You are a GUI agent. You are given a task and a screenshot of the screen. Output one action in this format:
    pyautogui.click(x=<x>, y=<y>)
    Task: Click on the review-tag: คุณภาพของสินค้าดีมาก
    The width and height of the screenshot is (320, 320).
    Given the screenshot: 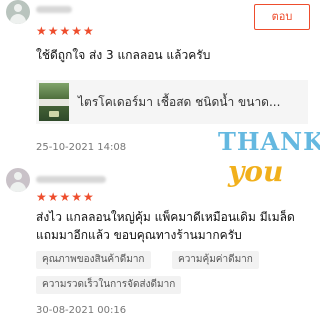 What is the action you would take?
    pyautogui.click(x=93, y=260)
    